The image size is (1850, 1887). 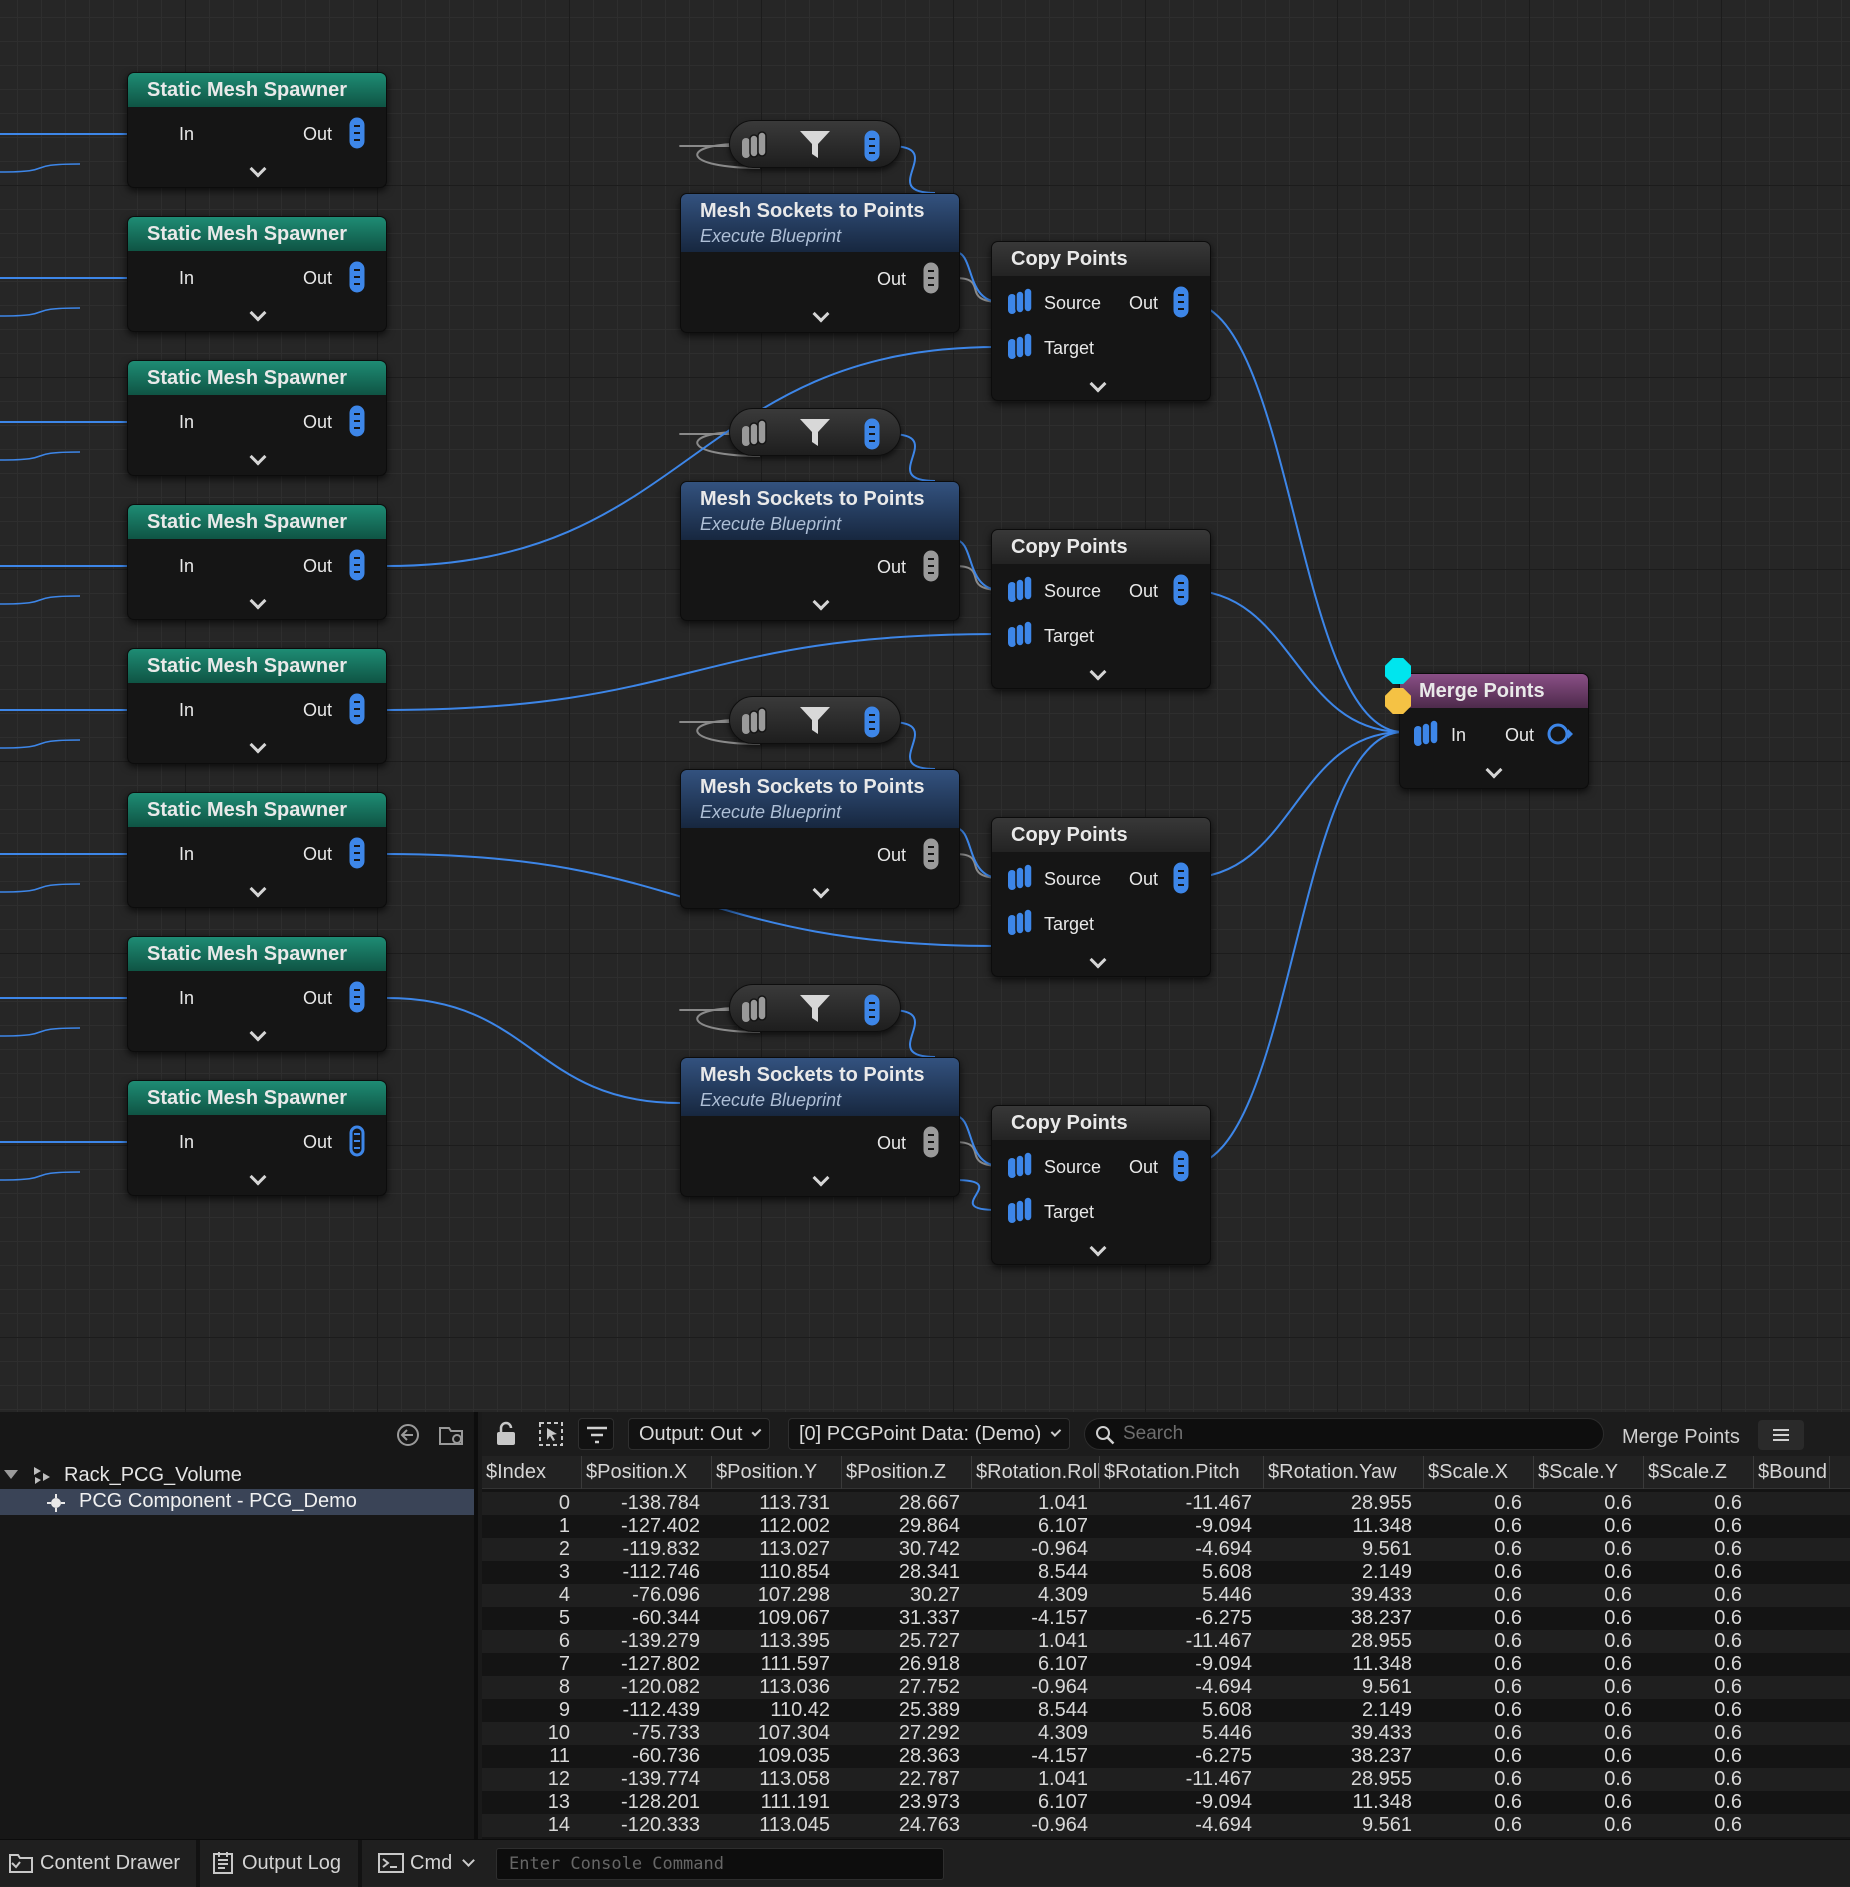 What do you see at coordinates (1398, 701) in the screenshot?
I see `debug-yellow-marker` at bounding box center [1398, 701].